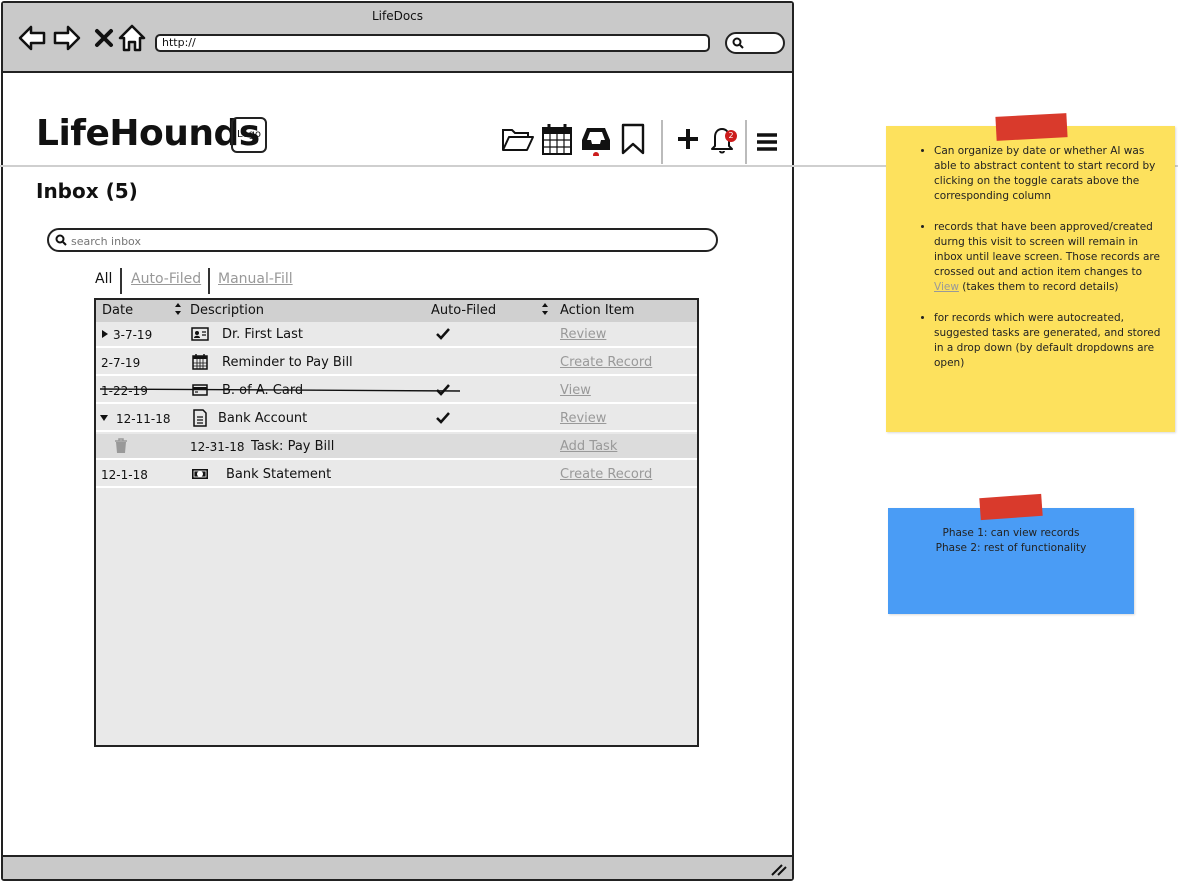 The height and width of the screenshot is (884, 1178). I want to click on inbox-icon, so click(596, 139).